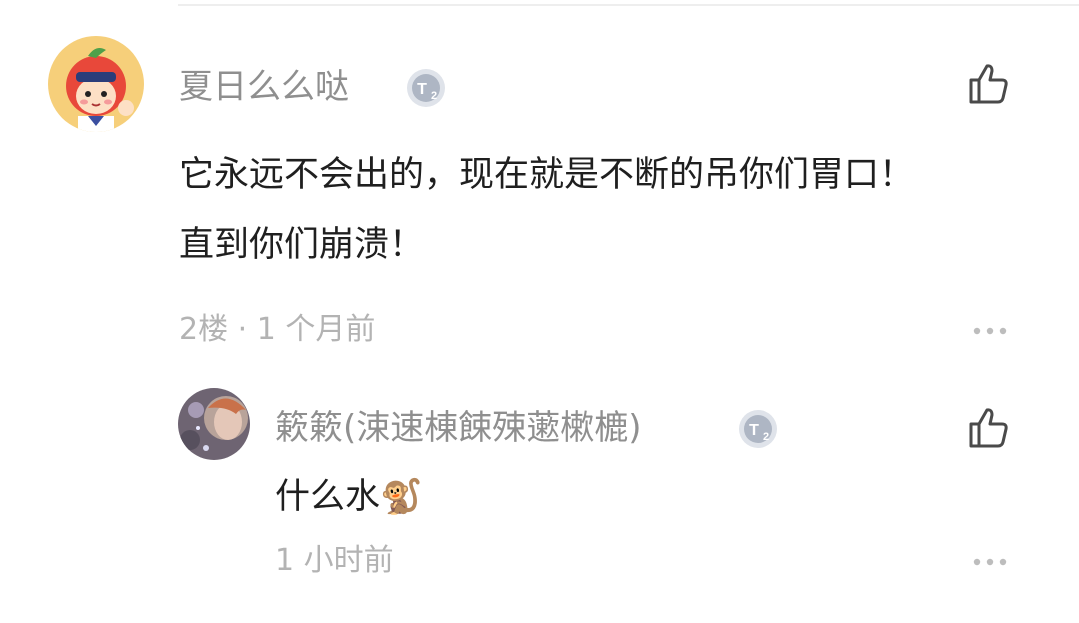 This screenshot has height=623, width=1079. I want to click on reply-text: 什么水🐒, so click(348, 497).